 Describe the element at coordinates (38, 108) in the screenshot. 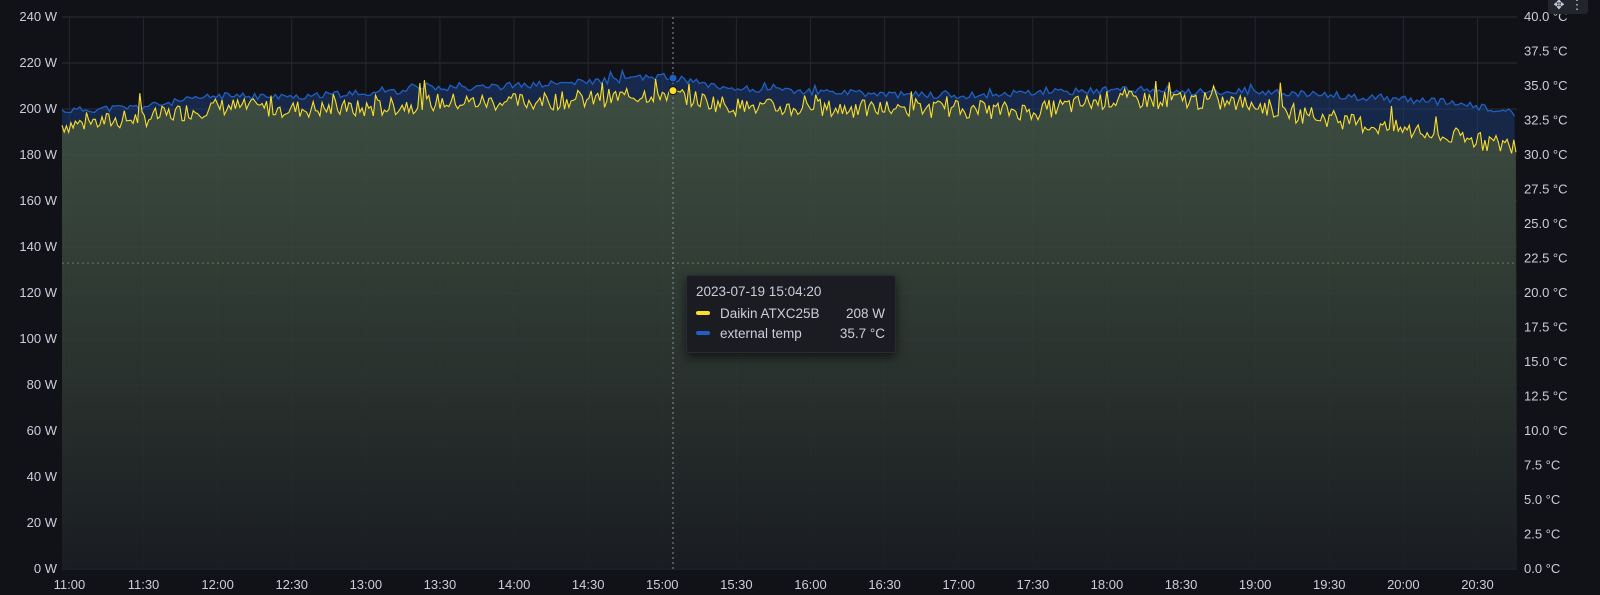

I see `y-tick-label-left: 200 W` at that location.